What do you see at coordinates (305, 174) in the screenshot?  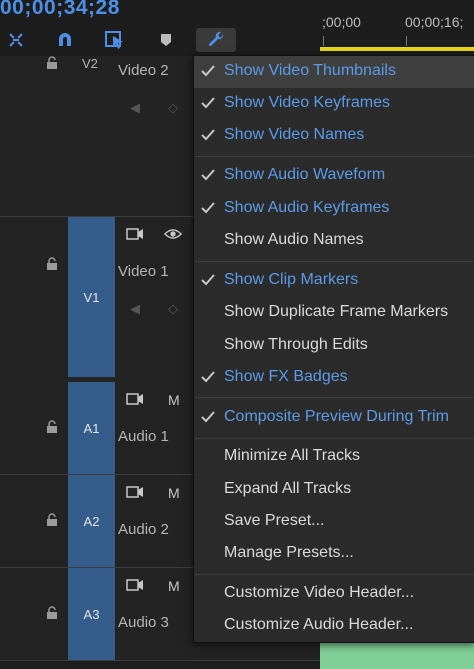 I see `menu-item-label: Show Audio Waveform` at bounding box center [305, 174].